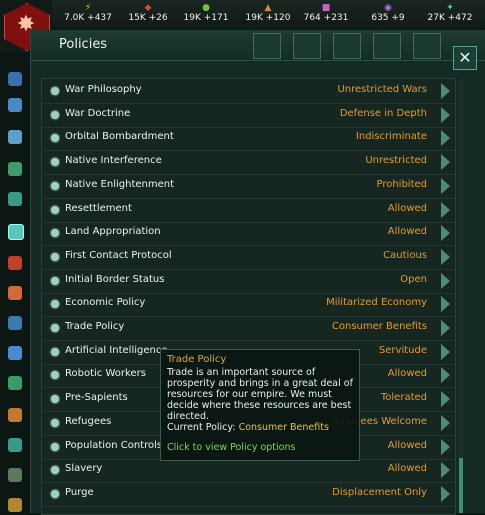 This screenshot has height=515, width=485. I want to click on resource-3: ▲ 19K +120, so click(268, 14).